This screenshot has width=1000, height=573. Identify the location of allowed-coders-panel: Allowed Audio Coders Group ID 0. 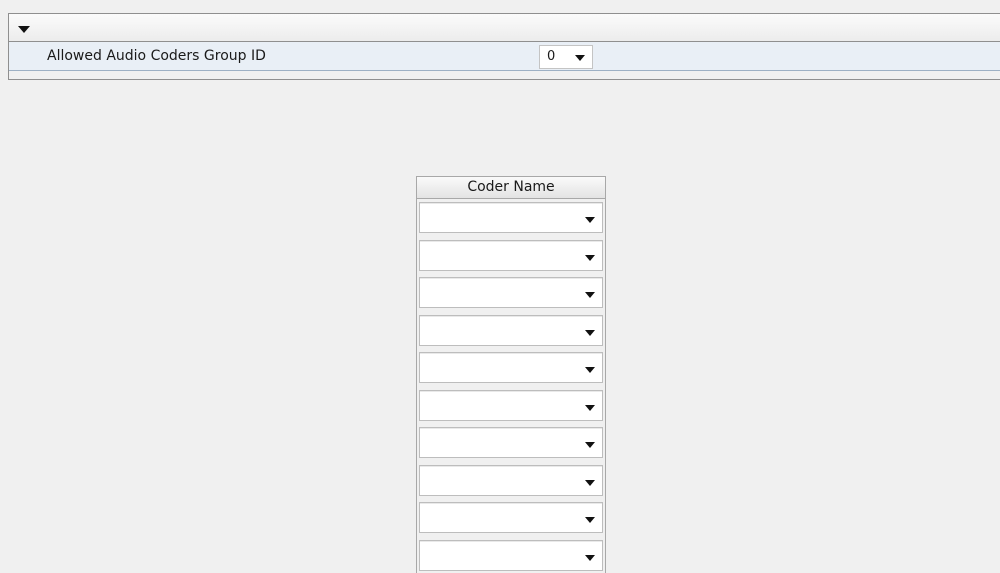
(504, 46).